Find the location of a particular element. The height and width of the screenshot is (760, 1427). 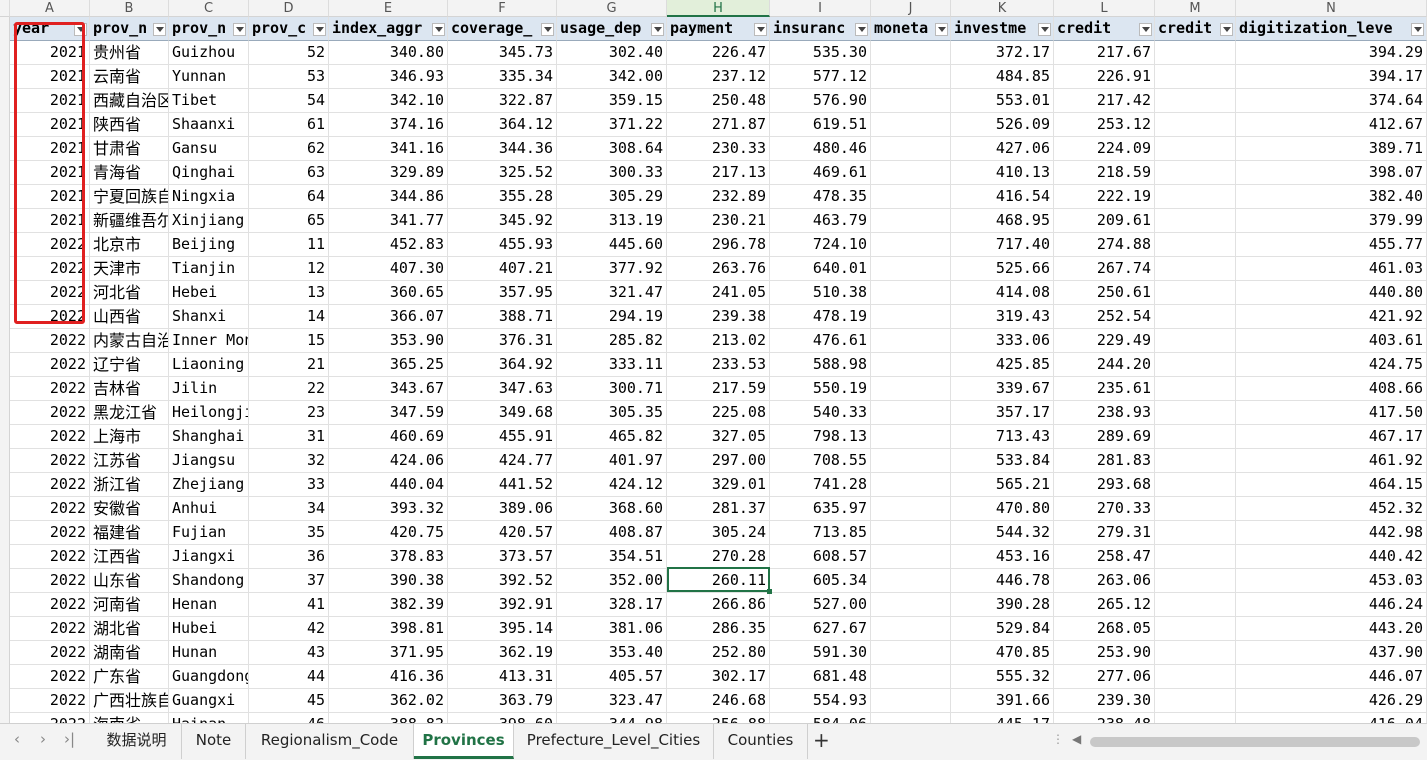

table-cell: Guangxi is located at coordinates (209, 701).